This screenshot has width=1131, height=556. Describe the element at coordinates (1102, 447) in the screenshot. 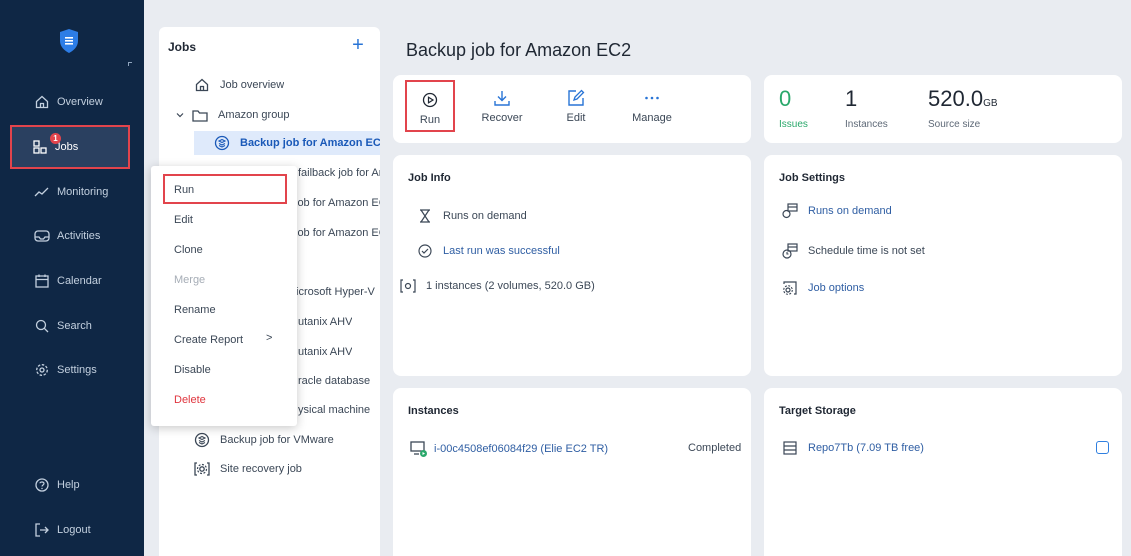

I see `storage-checkbox` at that location.